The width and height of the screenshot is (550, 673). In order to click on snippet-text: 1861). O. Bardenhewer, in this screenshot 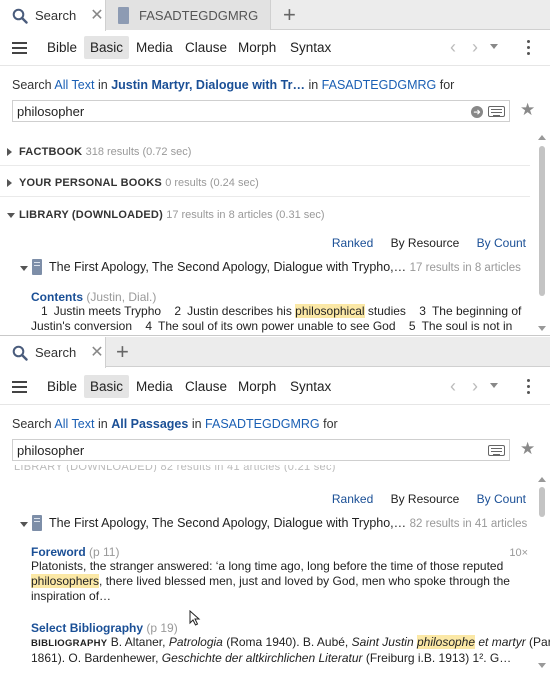, I will do `click(96, 658)`.